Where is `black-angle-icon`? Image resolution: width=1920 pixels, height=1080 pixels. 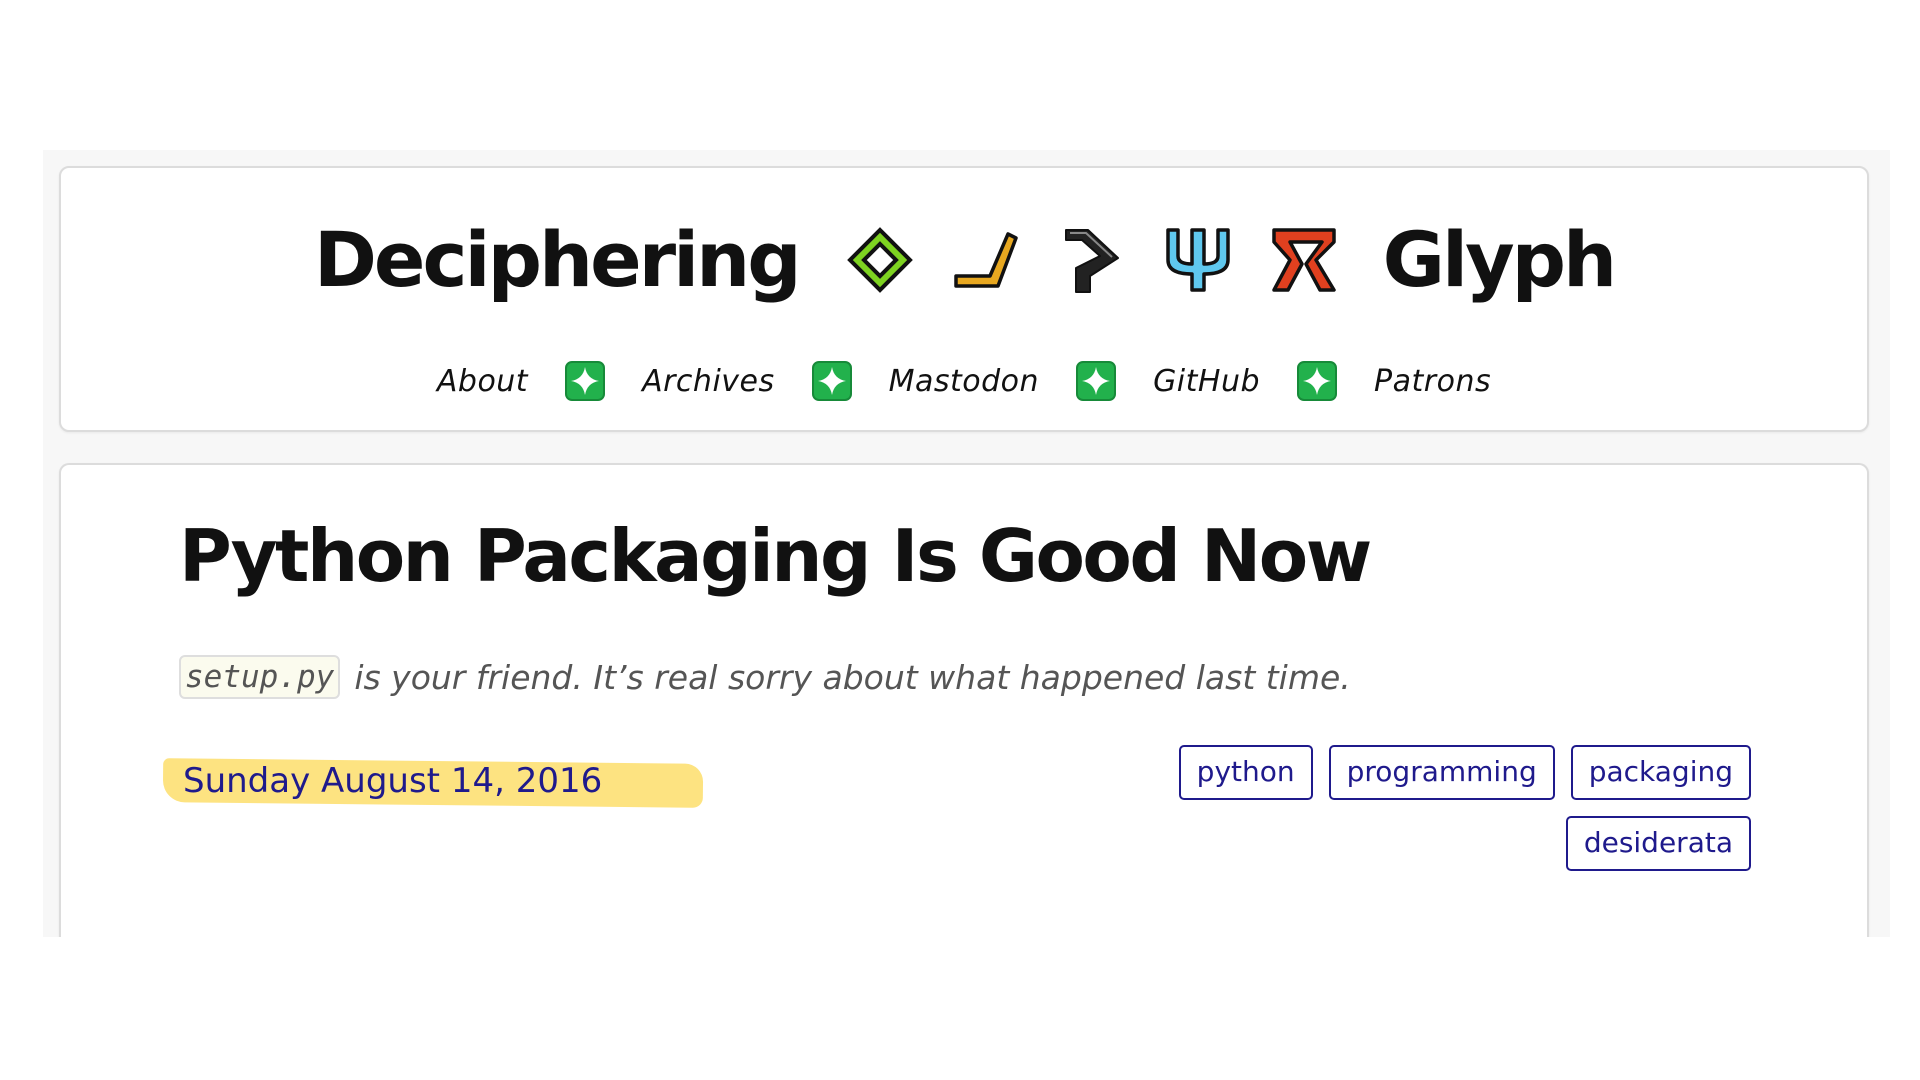
black-angle-icon is located at coordinates (1092, 260).